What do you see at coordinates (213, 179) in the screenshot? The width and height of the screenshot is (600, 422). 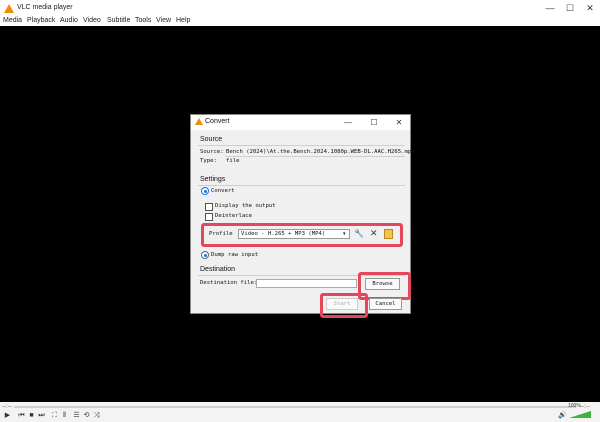 I see `settings-heading: Settings` at bounding box center [213, 179].